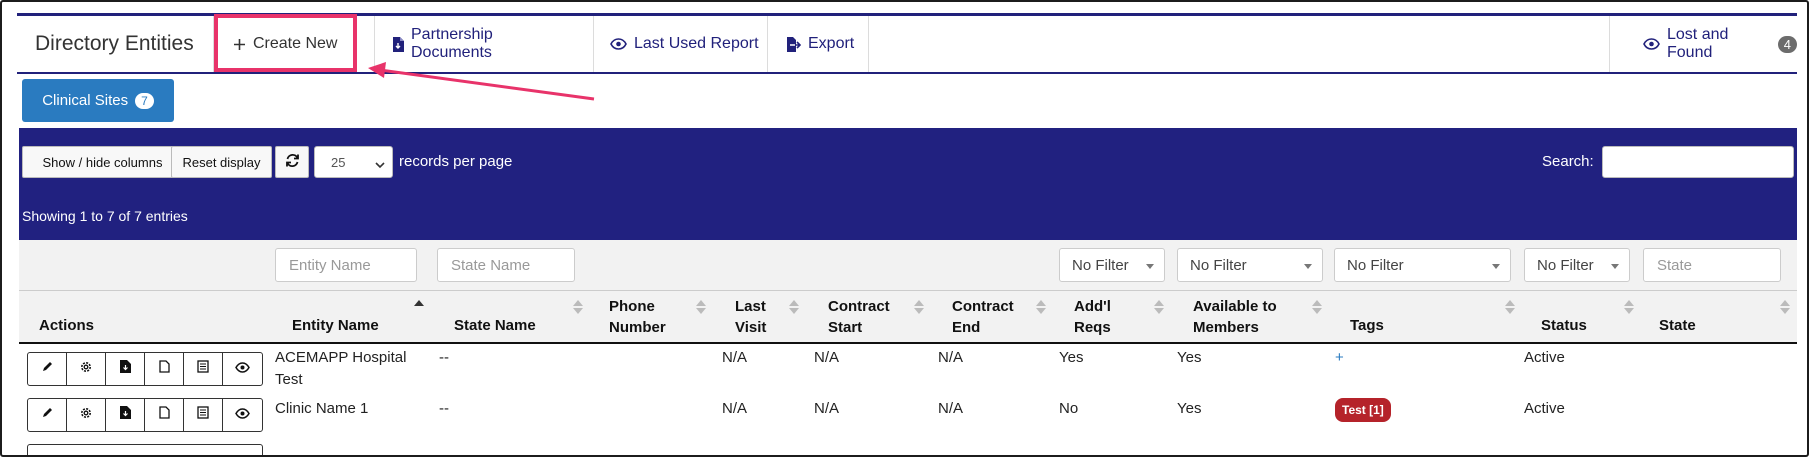  What do you see at coordinates (289, 379) in the screenshot?
I see `cell-entity-name-line2: Test` at bounding box center [289, 379].